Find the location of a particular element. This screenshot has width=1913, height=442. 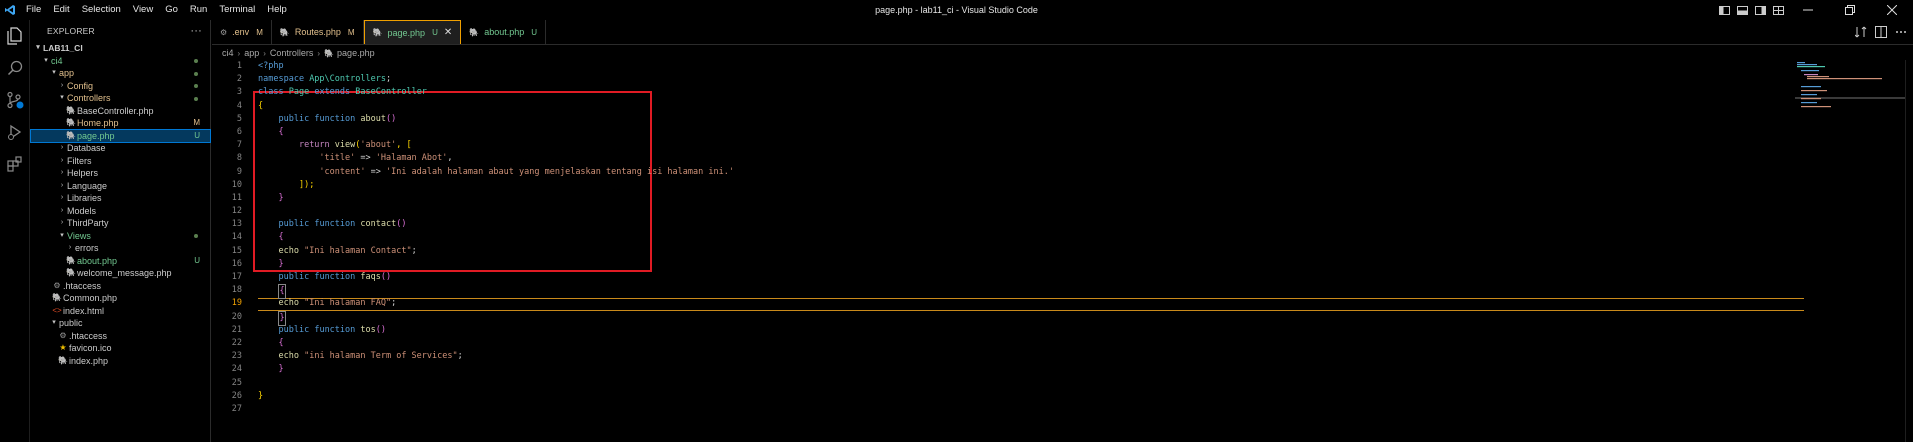

code-line: ]); is located at coordinates (306, 184).